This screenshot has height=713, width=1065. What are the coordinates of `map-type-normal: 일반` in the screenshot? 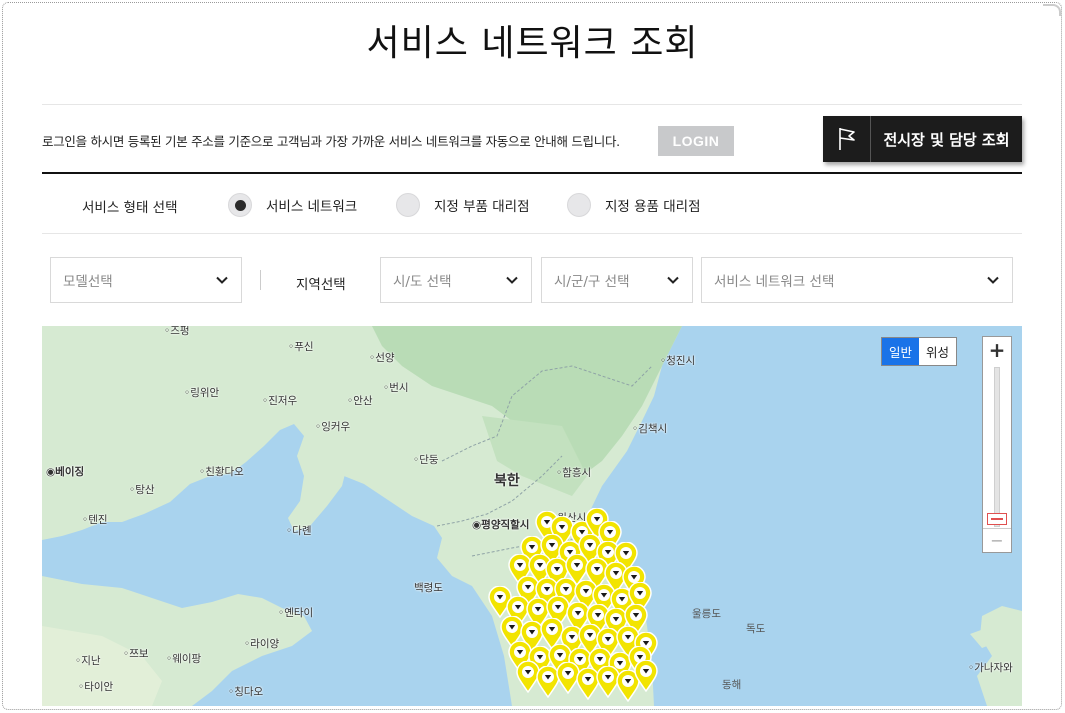 It's located at (901, 351).